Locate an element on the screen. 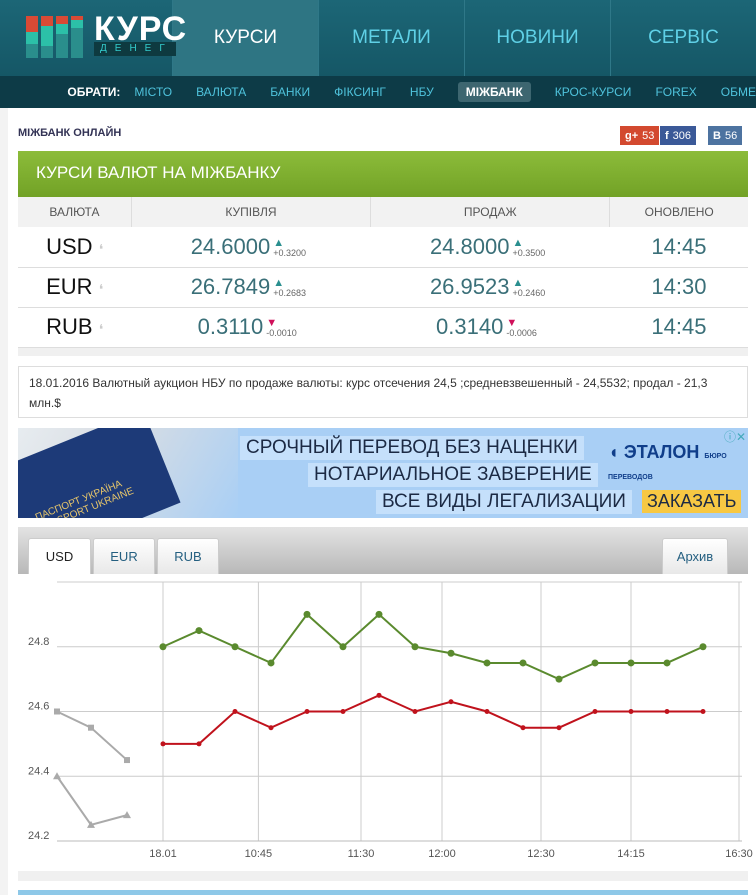 The image size is (756, 895). x-tick-label: 16:30 is located at coordinates (739, 854).